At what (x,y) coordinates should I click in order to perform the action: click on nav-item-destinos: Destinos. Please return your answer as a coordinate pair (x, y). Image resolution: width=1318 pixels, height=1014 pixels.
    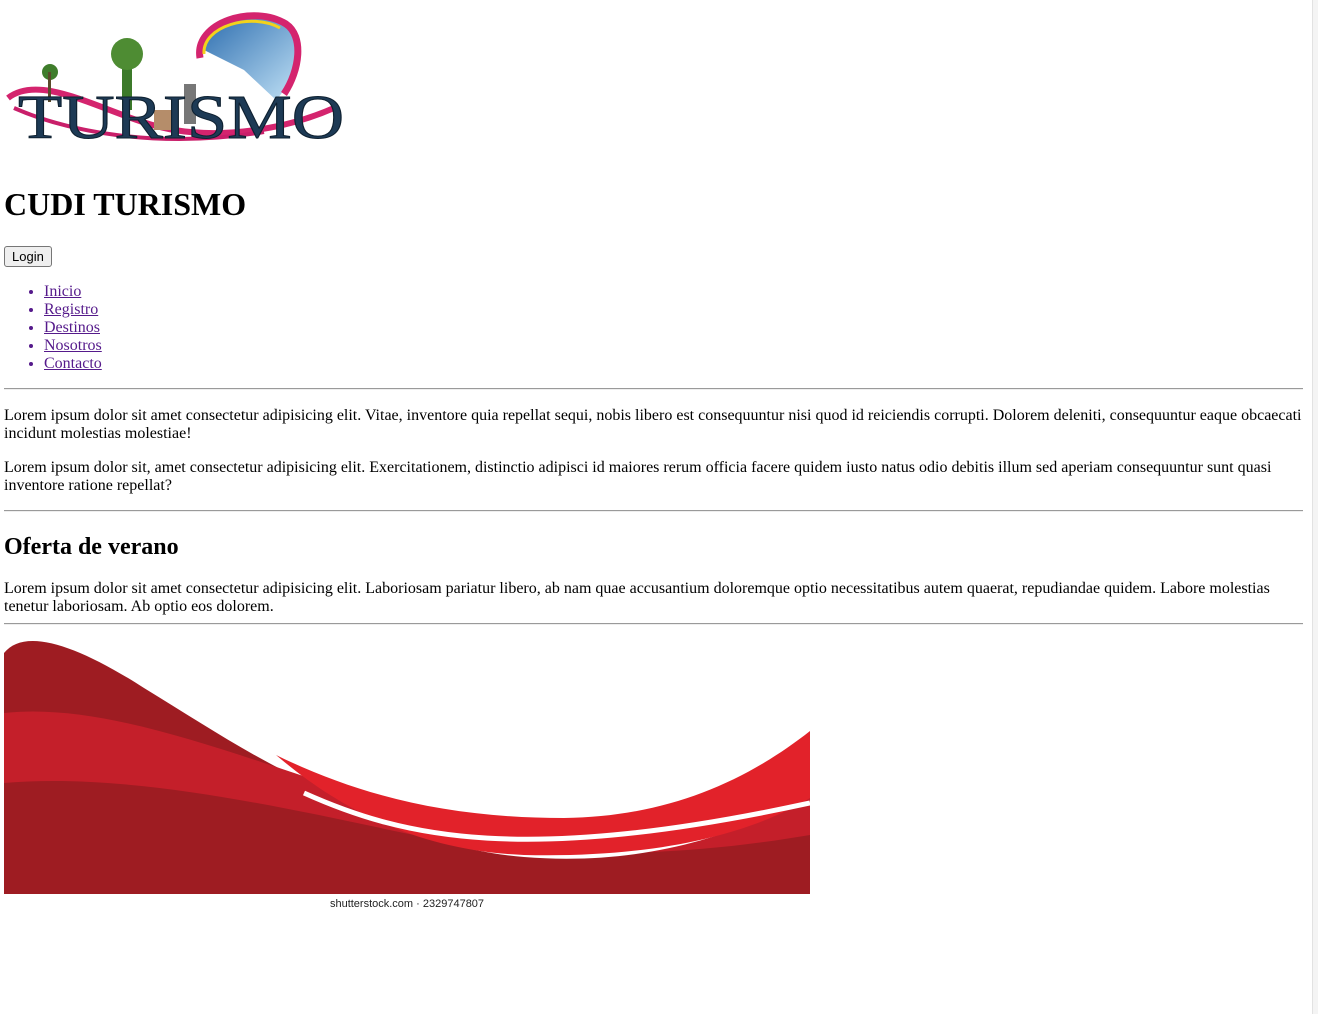
    Looking at the image, I should click on (73, 328).